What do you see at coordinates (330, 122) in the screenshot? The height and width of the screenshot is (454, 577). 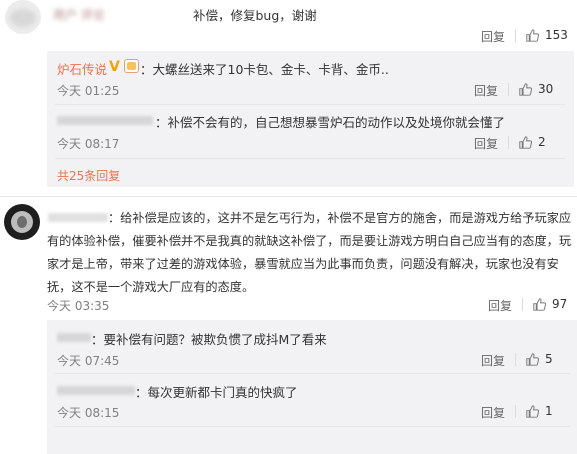 I see `reply-text: ：补偿不会有的，自己想想暴雪炉石的动作以及处境你就会懂了` at bounding box center [330, 122].